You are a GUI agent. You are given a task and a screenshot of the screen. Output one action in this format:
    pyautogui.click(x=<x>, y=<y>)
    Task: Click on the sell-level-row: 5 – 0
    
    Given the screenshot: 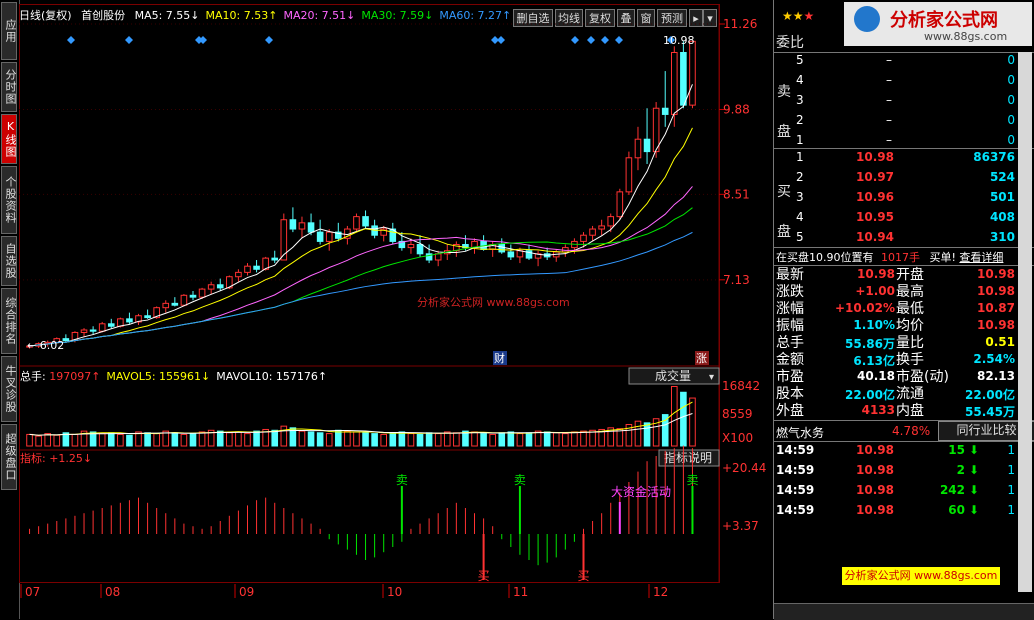 What is the action you would take?
    pyautogui.click(x=904, y=63)
    